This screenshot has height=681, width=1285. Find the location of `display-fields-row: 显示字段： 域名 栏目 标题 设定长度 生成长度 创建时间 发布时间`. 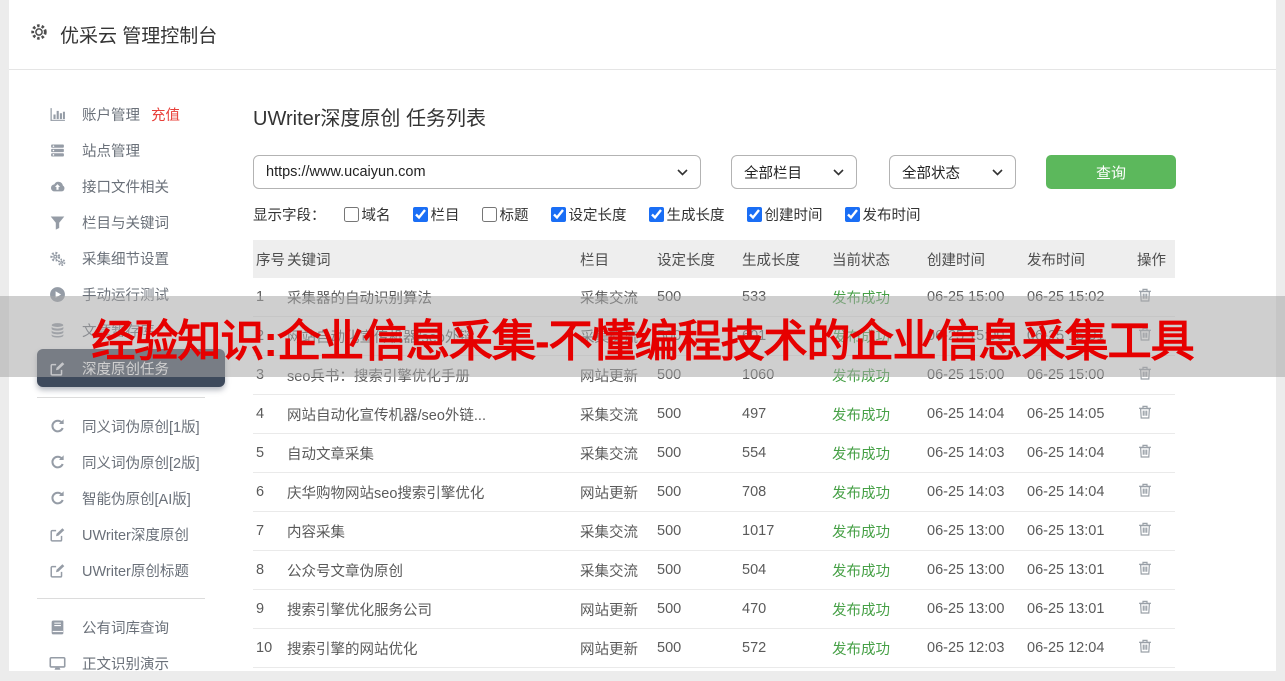

display-fields-row: 显示字段： 域名 栏目 标题 设定长度 生成长度 创建时间 发布时间 is located at coordinates (764, 214).